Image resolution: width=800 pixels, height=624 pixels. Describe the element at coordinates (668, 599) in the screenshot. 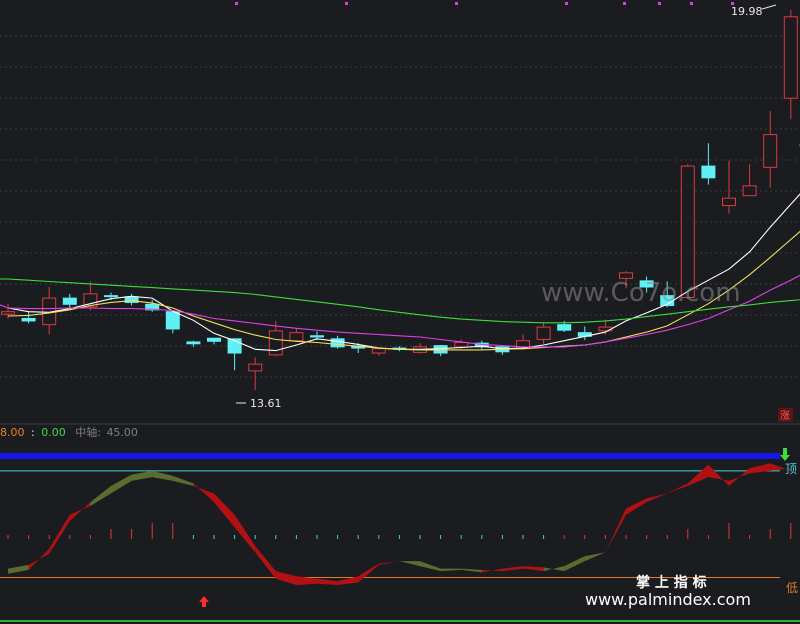

I see `brand-url: www.palmindex.com` at that location.